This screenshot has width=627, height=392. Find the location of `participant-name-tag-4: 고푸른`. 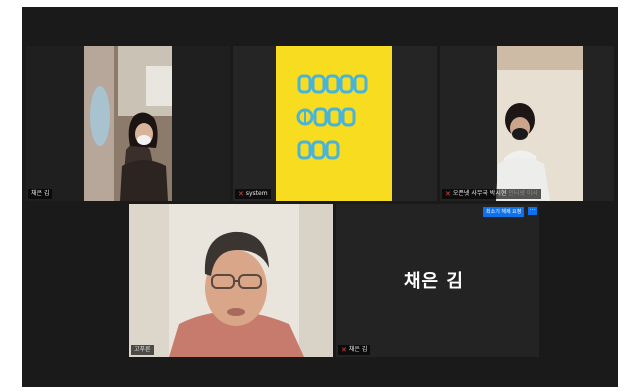

participant-name-tag-4: 고푸른 is located at coordinates (142, 350).